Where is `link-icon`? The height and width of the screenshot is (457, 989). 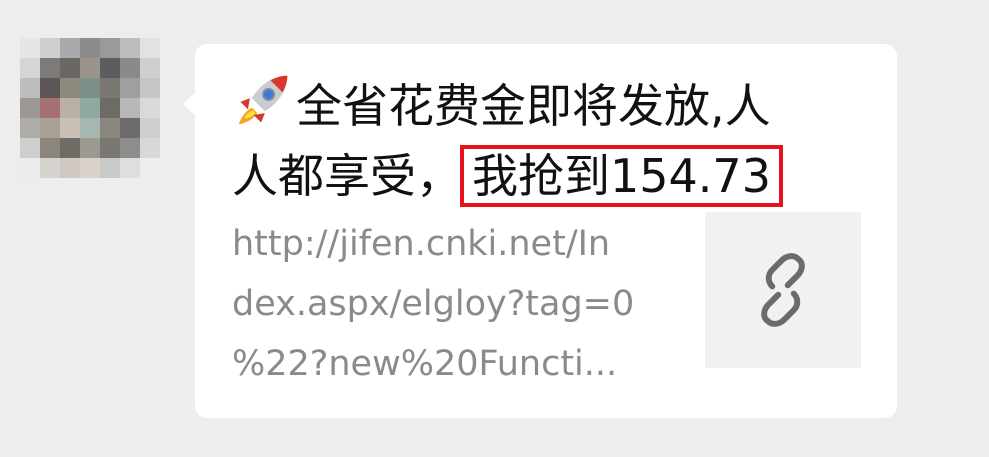
link-icon is located at coordinates (783, 290).